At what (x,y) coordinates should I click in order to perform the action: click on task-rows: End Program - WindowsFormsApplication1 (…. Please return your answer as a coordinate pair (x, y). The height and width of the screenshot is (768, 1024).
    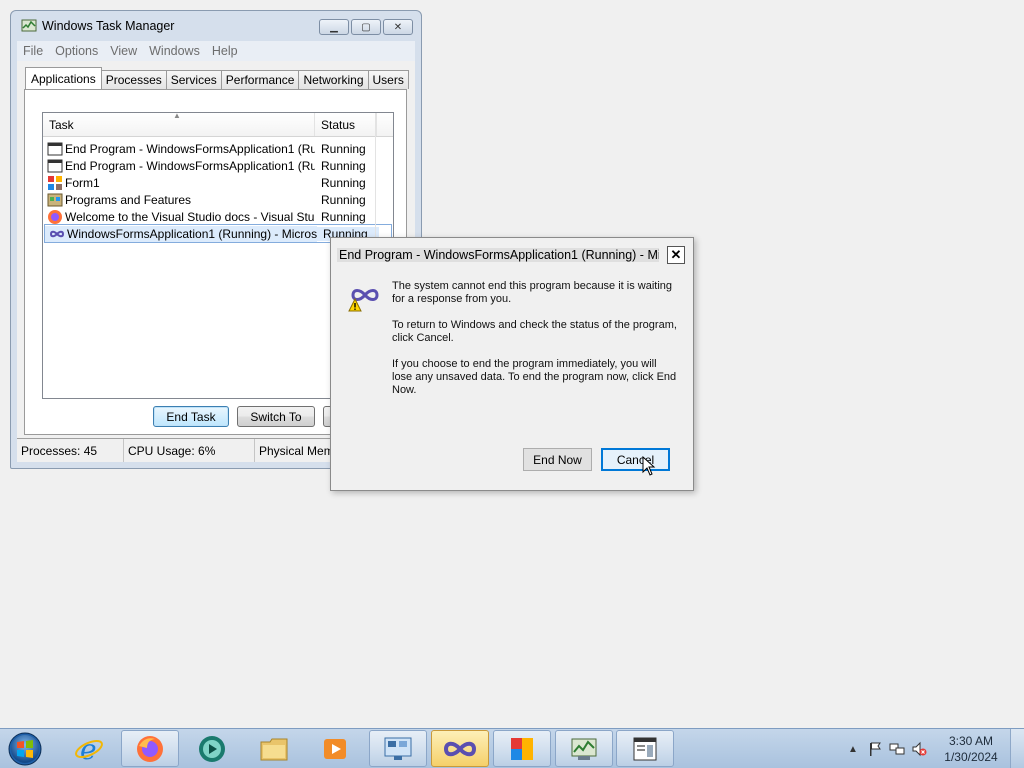
    Looking at the image, I should click on (218, 190).